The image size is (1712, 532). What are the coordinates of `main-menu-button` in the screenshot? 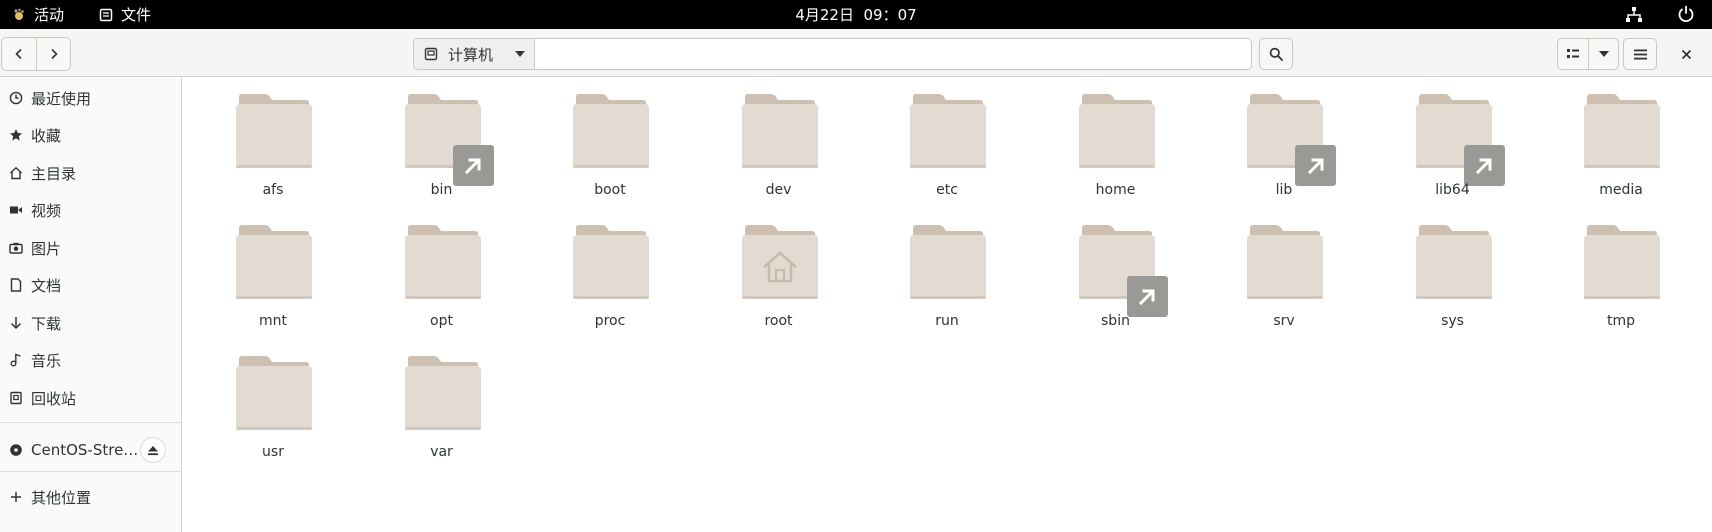 It's located at (1640, 54).